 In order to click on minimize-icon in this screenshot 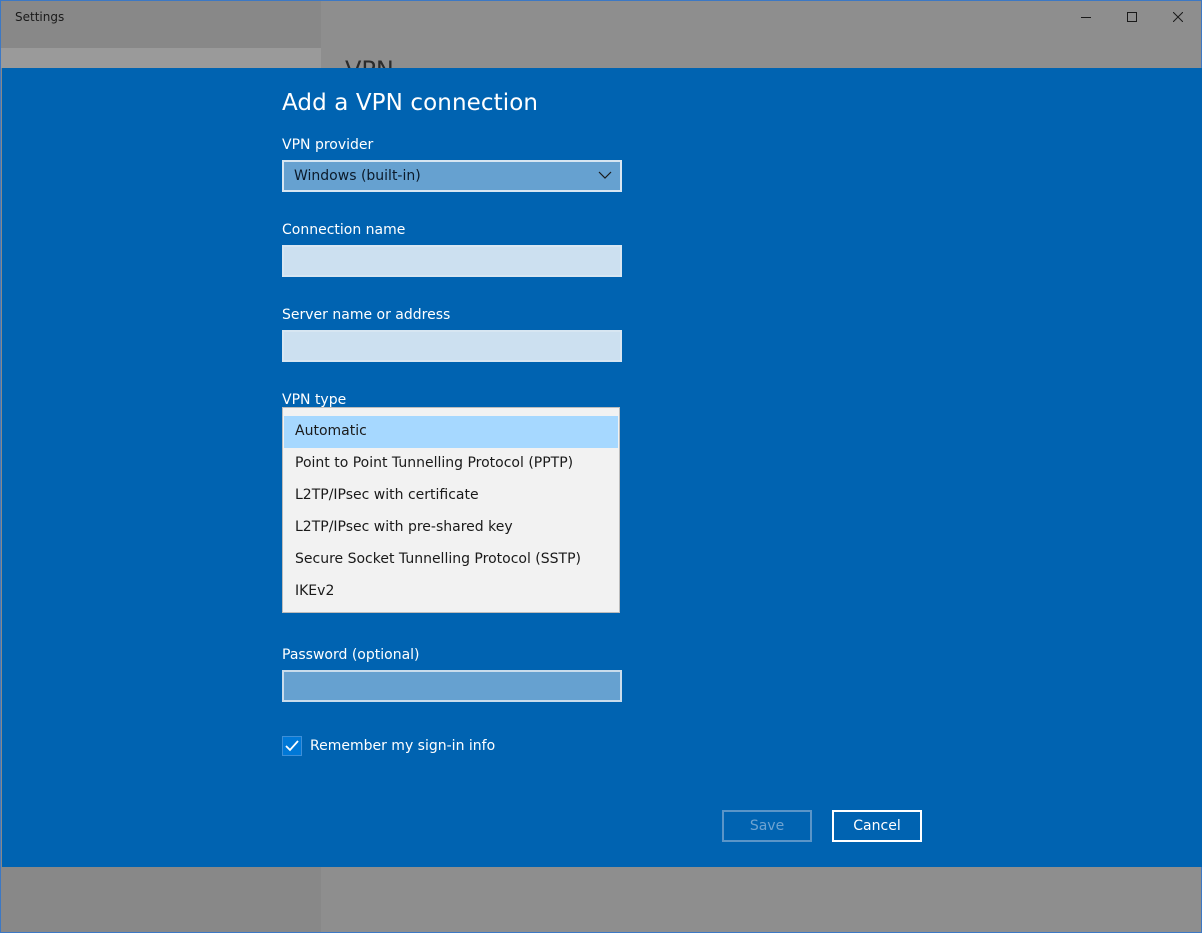, I will do `click(1086, 17)`.